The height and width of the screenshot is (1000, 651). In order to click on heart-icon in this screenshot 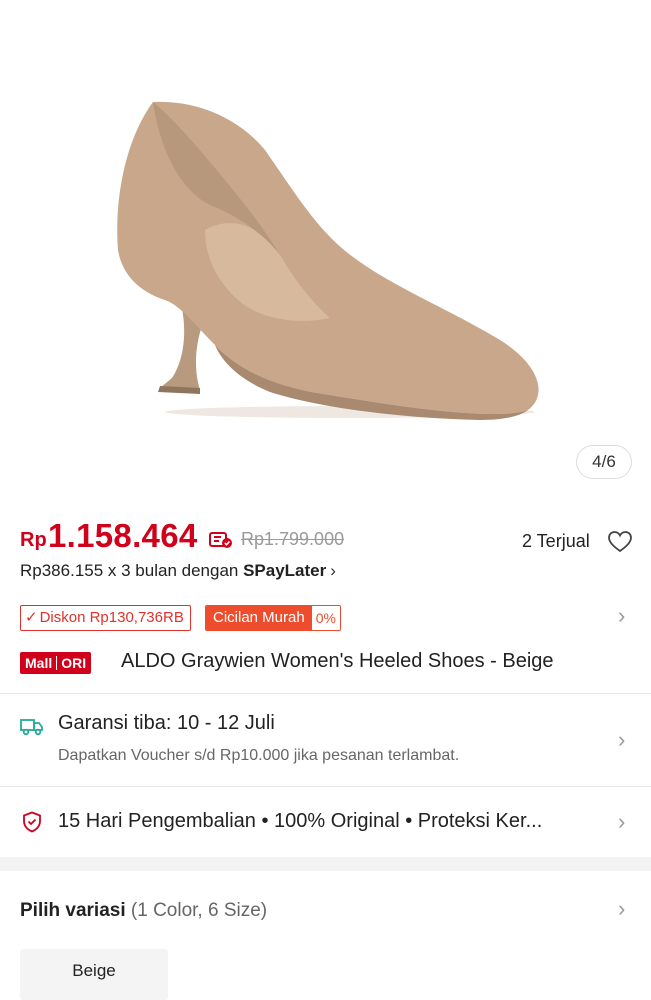, I will do `click(620, 542)`.